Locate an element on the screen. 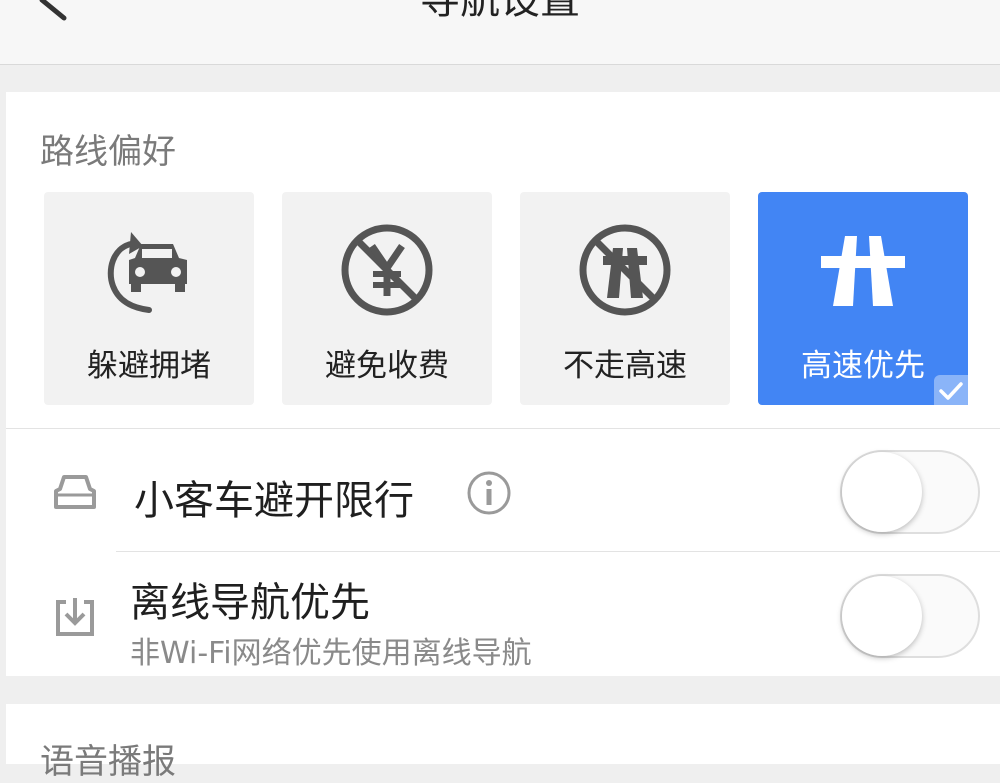  page-title: 导航设置 is located at coordinates (500, 11).